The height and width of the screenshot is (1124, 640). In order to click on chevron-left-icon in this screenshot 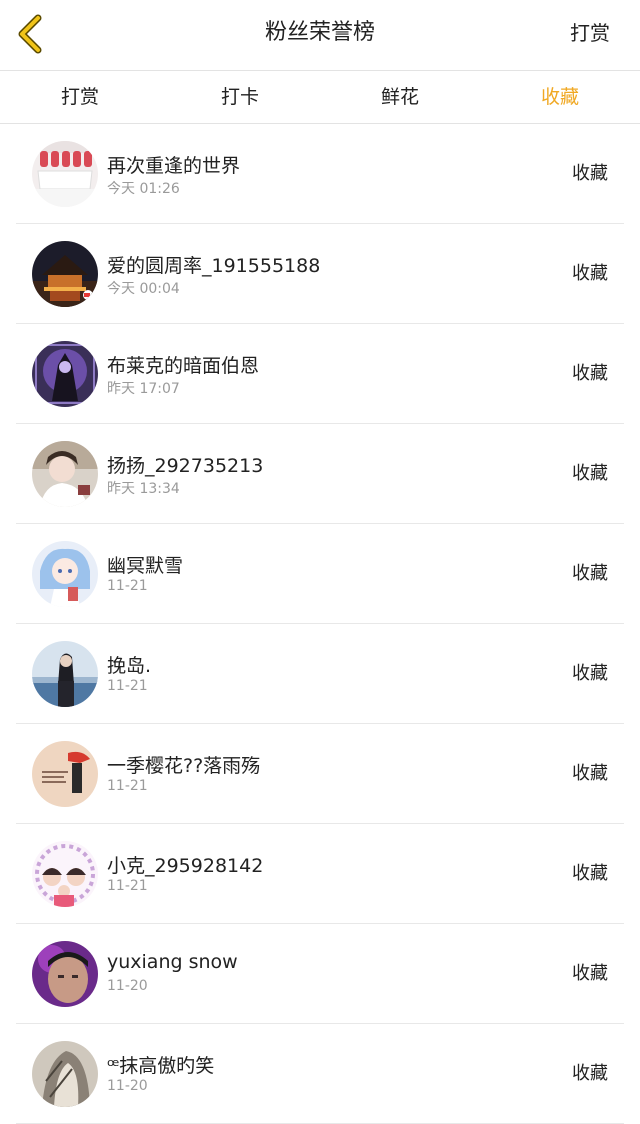, I will do `click(30, 34)`.